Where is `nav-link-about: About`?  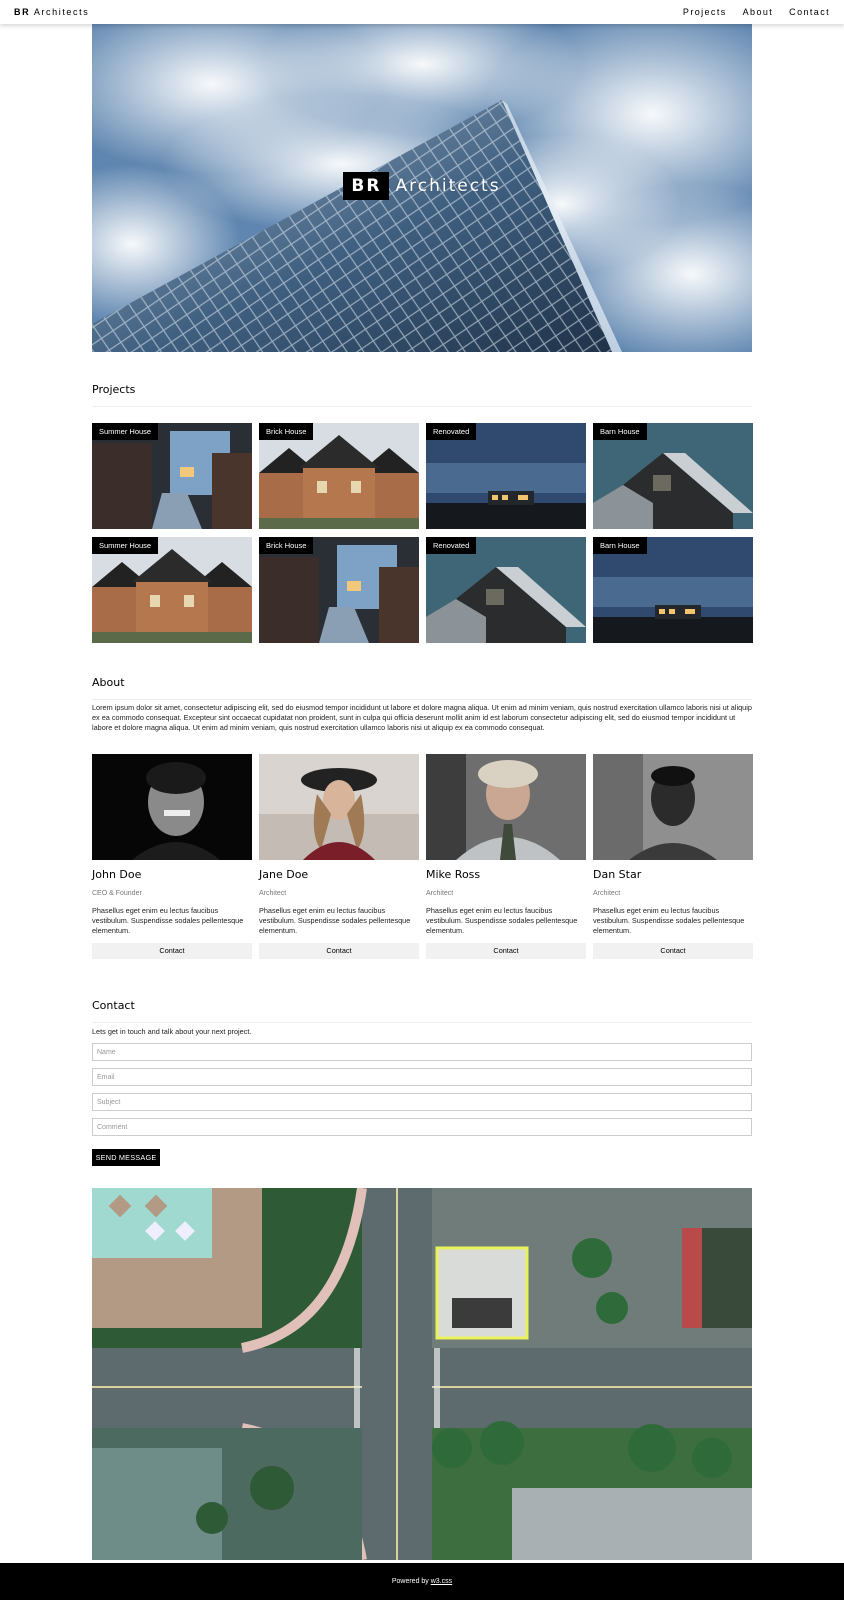 nav-link-about: About is located at coordinates (758, 12).